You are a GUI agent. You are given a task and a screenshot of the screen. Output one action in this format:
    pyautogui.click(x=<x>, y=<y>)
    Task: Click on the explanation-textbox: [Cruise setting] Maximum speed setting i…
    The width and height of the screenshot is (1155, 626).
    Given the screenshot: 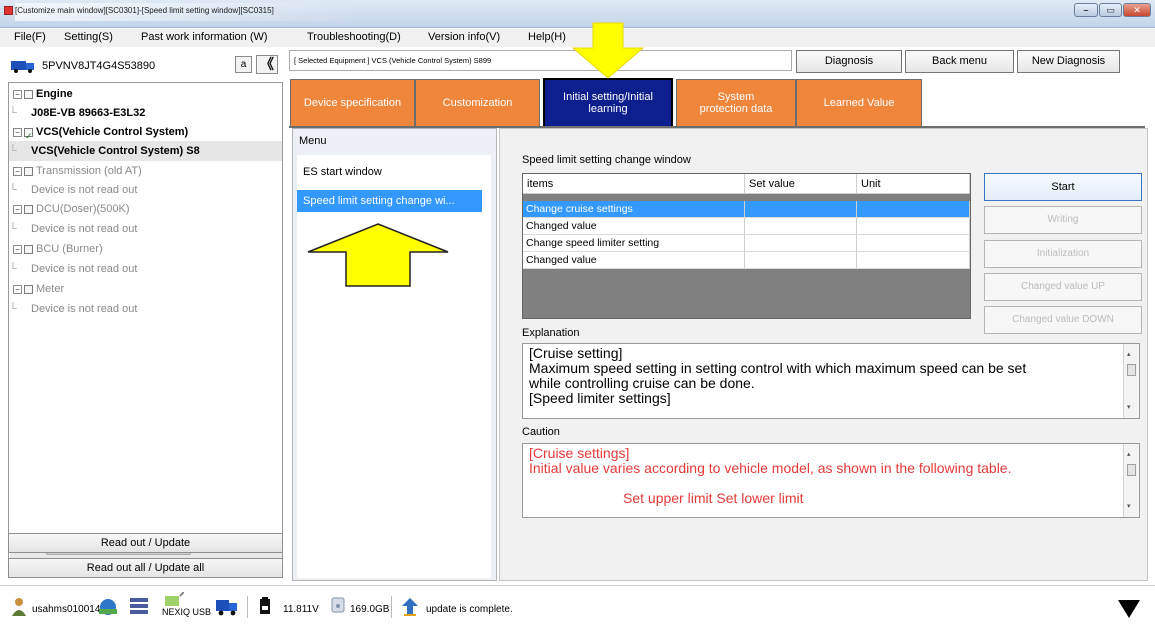 What is the action you would take?
    pyautogui.click(x=831, y=381)
    